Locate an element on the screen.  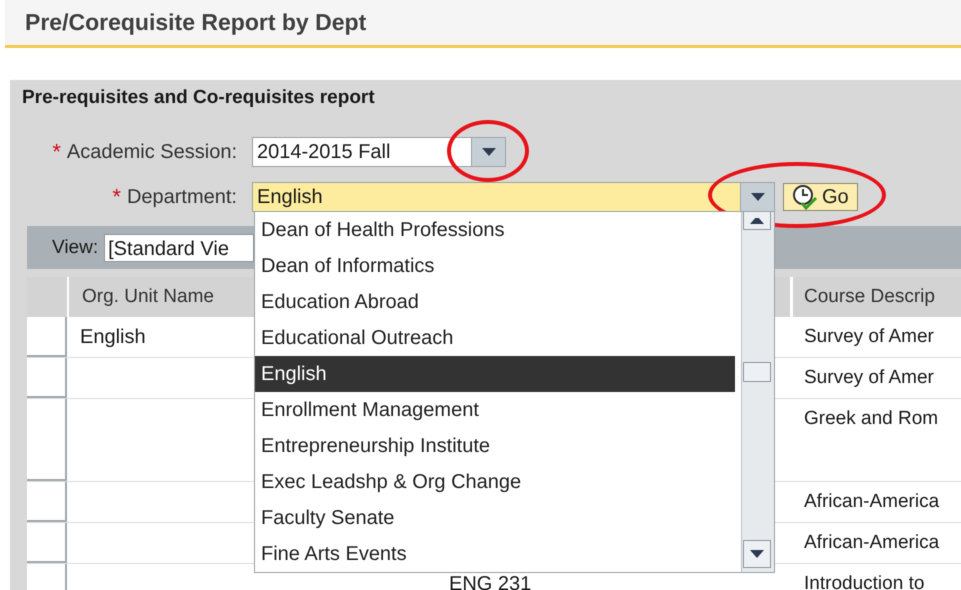
dropdown-option: Faculty Senate is located at coordinates (495, 518).